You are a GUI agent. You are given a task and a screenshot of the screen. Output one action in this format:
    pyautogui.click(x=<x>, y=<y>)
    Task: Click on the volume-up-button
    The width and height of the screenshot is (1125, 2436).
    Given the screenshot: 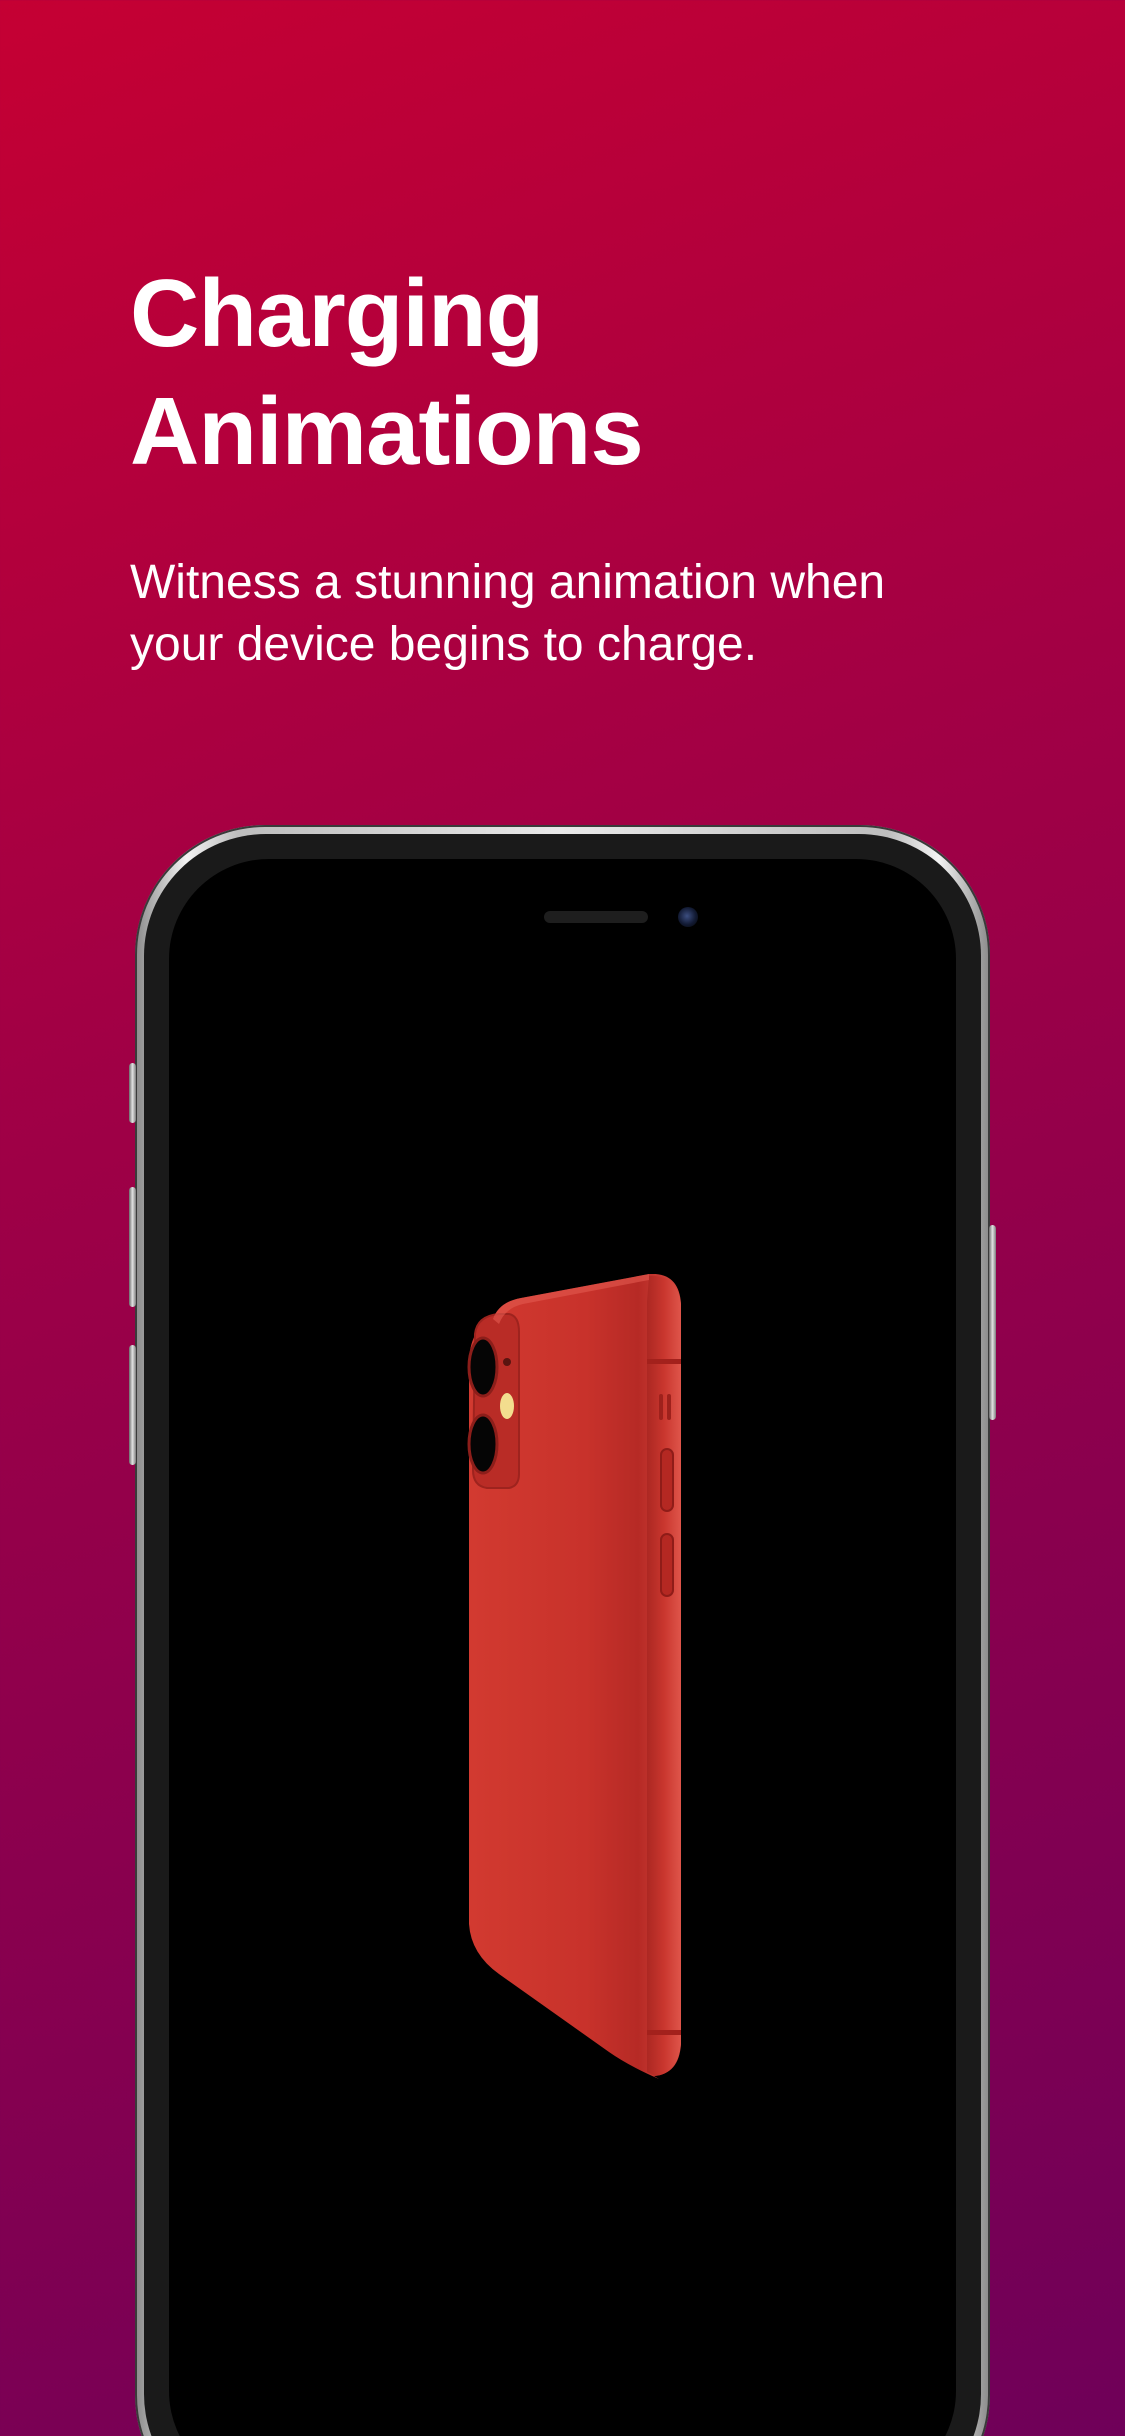 What is the action you would take?
    pyautogui.click(x=132, y=1247)
    